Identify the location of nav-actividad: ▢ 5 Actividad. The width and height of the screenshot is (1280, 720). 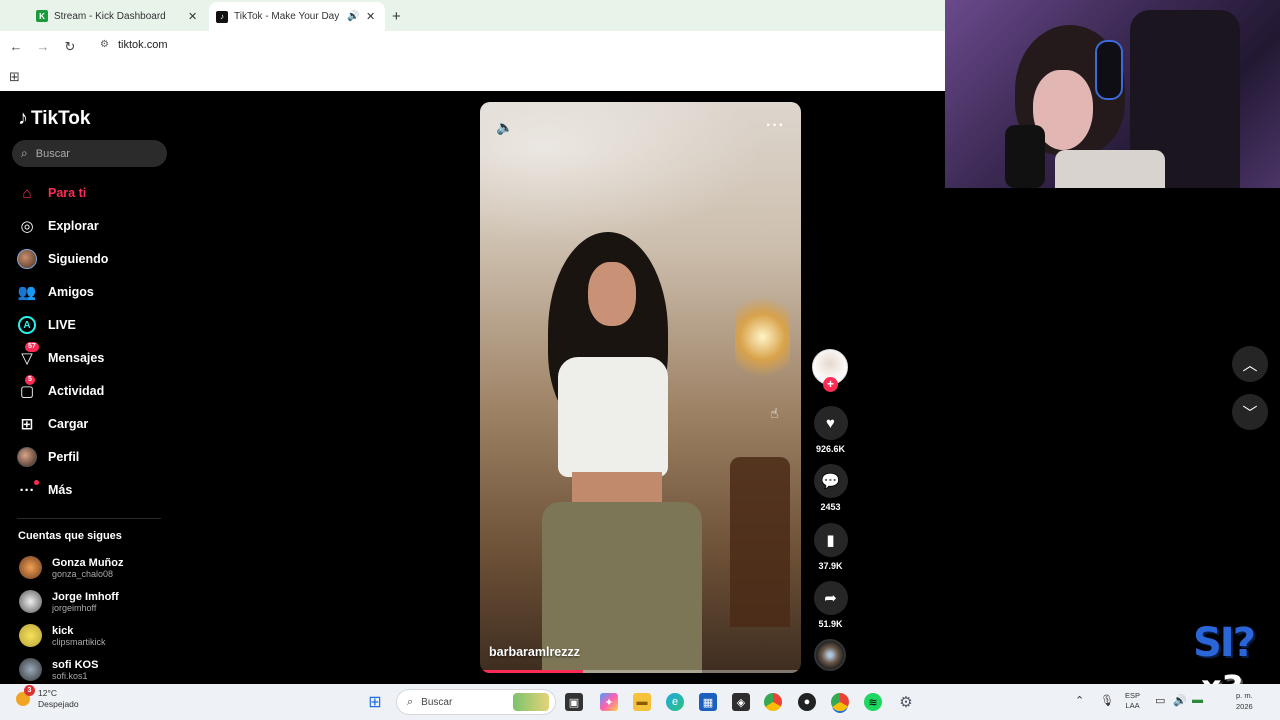
(60, 388).